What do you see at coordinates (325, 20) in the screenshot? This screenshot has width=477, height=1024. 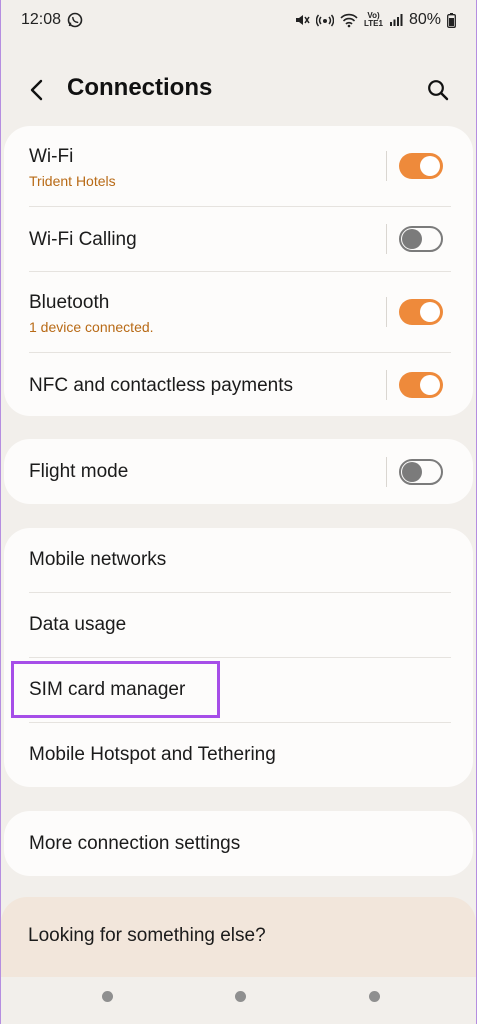 I see `hotspot-icon` at bounding box center [325, 20].